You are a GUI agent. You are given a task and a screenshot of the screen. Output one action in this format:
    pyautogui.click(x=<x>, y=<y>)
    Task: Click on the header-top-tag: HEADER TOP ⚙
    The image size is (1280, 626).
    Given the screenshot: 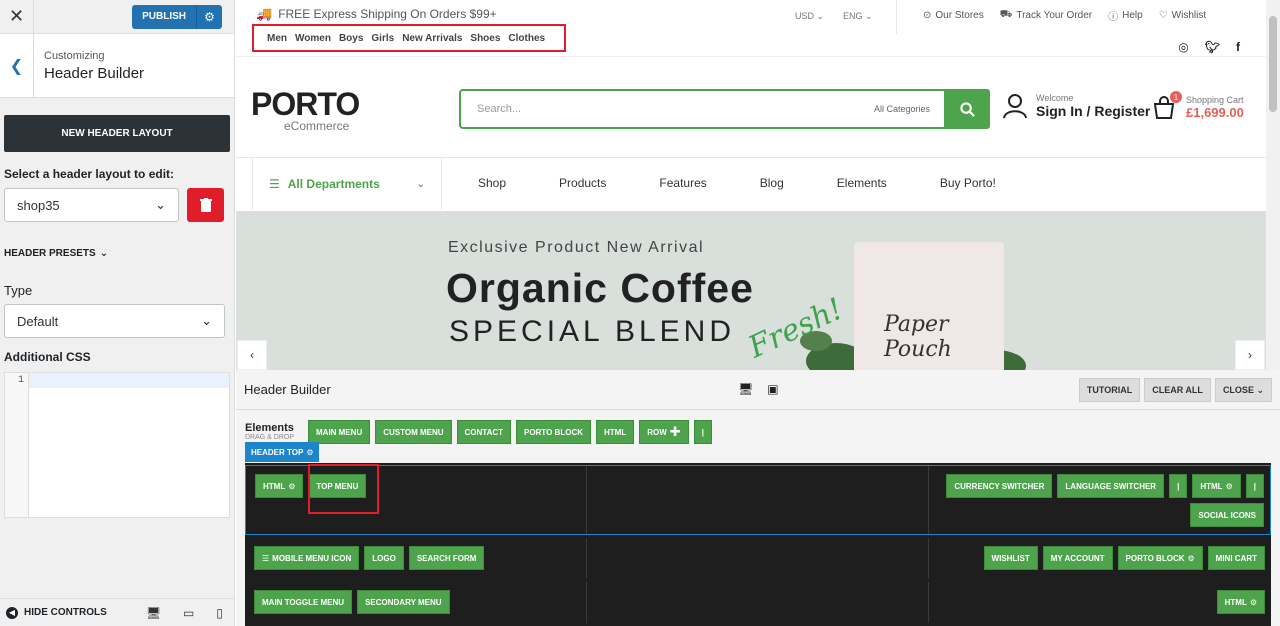 What is the action you would take?
    pyautogui.click(x=282, y=452)
    